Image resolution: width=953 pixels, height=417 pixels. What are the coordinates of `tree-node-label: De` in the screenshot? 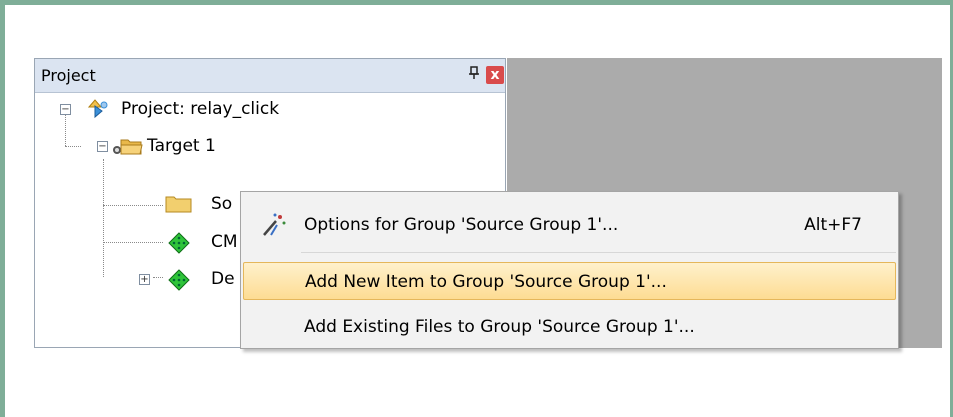 It's located at (223, 279).